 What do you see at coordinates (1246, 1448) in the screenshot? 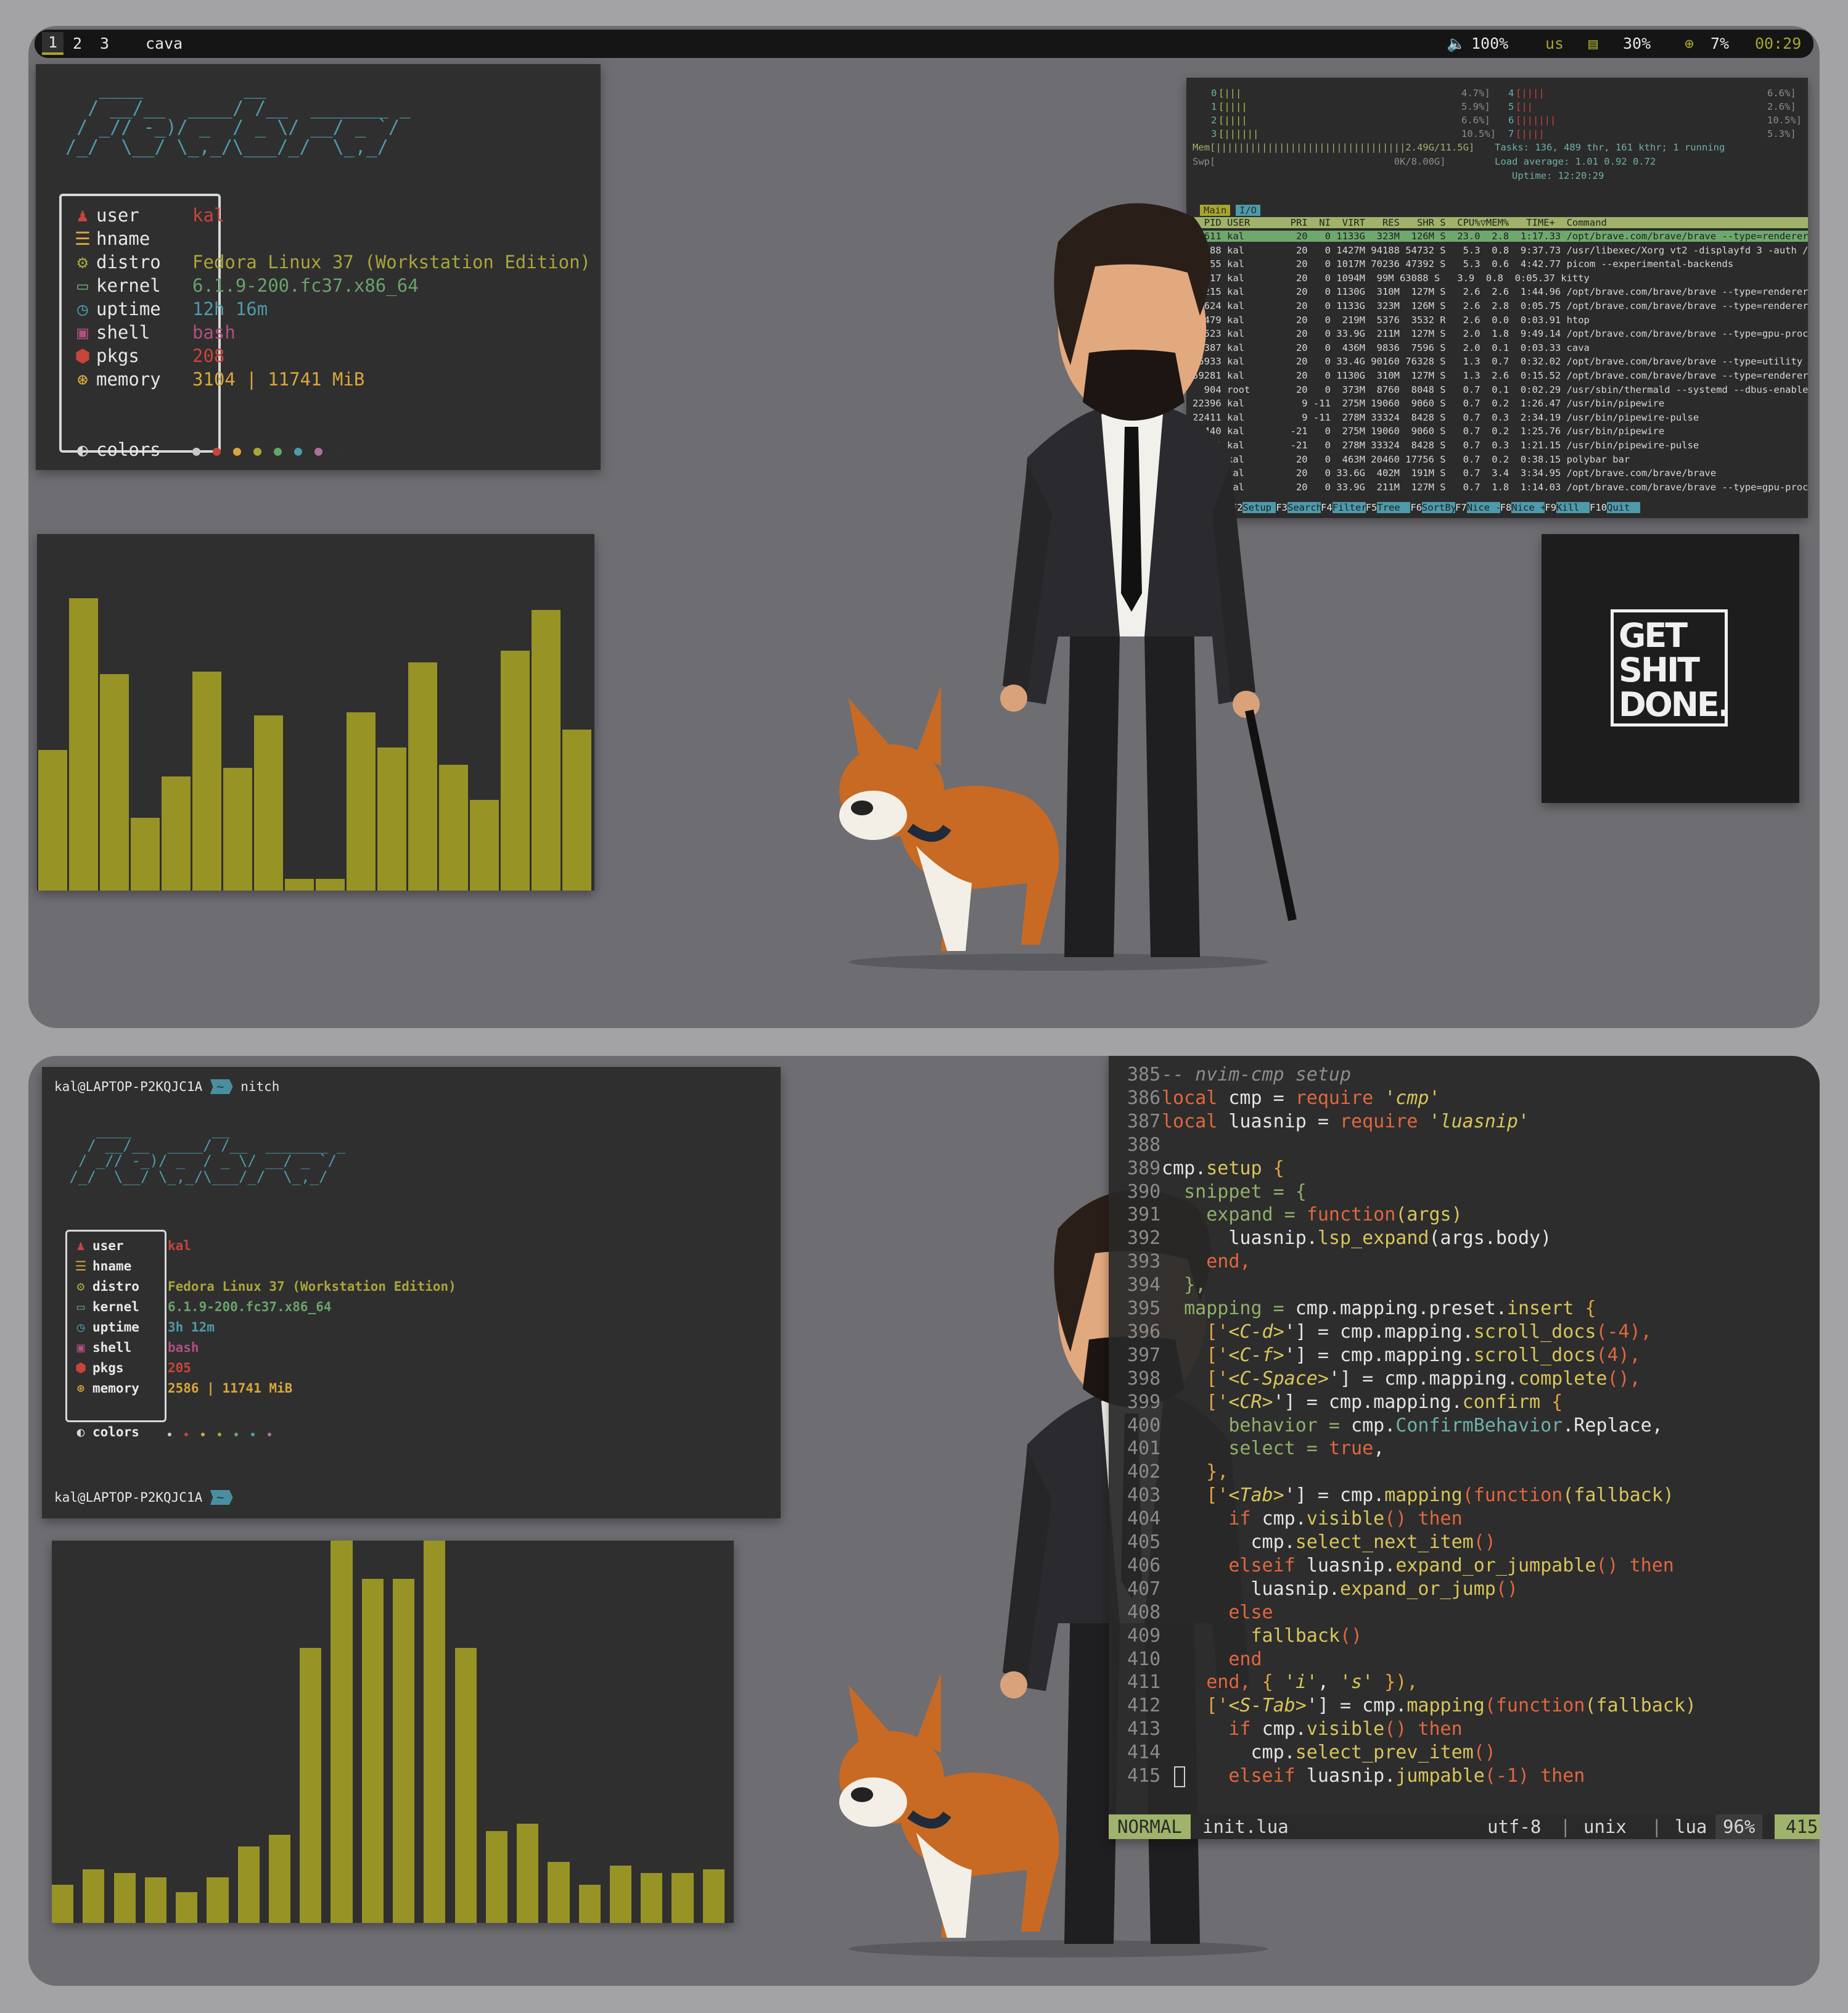
I see `code-line: 401 select = true,` at bounding box center [1246, 1448].